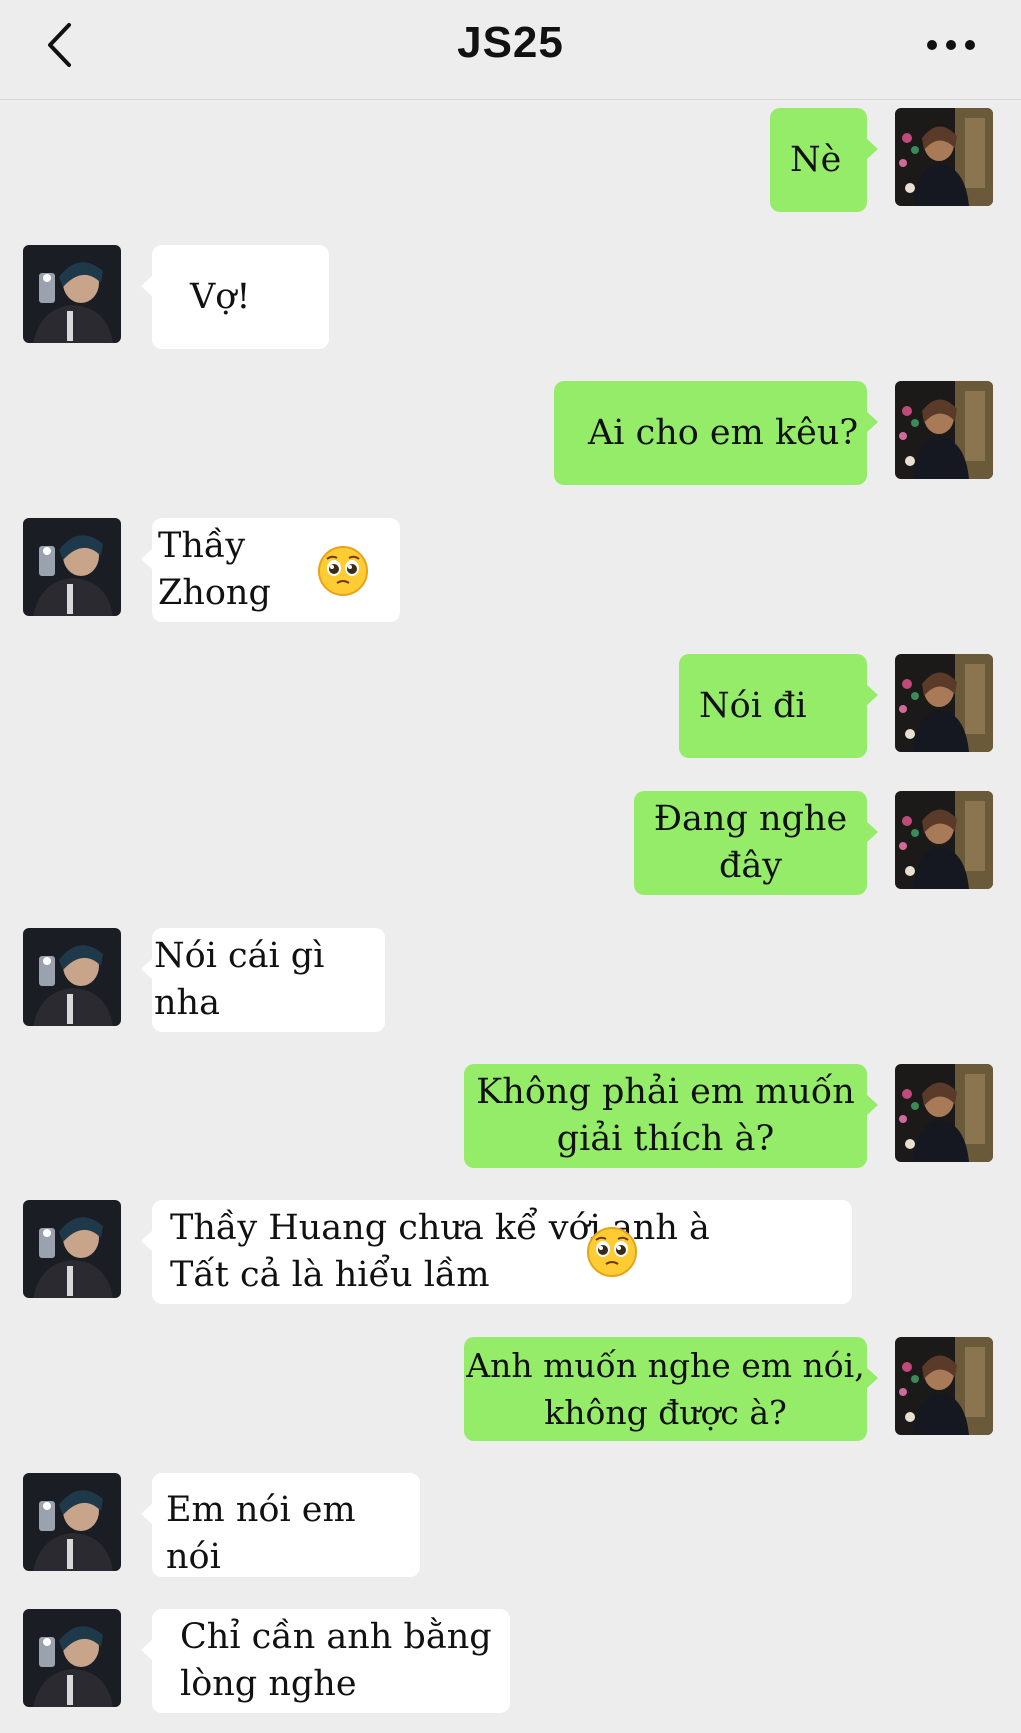 Image resolution: width=1021 pixels, height=1733 pixels. Describe the element at coordinates (750, 842) in the screenshot. I see `message-text: Đang nghe đây` at that location.